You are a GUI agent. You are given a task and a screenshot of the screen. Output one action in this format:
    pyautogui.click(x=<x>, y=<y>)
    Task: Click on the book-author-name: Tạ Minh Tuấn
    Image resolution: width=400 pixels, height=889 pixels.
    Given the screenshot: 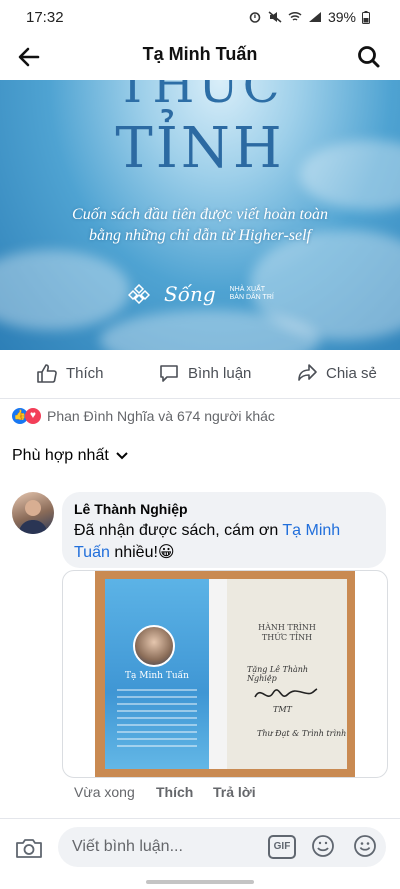 What is the action you would take?
    pyautogui.click(x=157, y=676)
    